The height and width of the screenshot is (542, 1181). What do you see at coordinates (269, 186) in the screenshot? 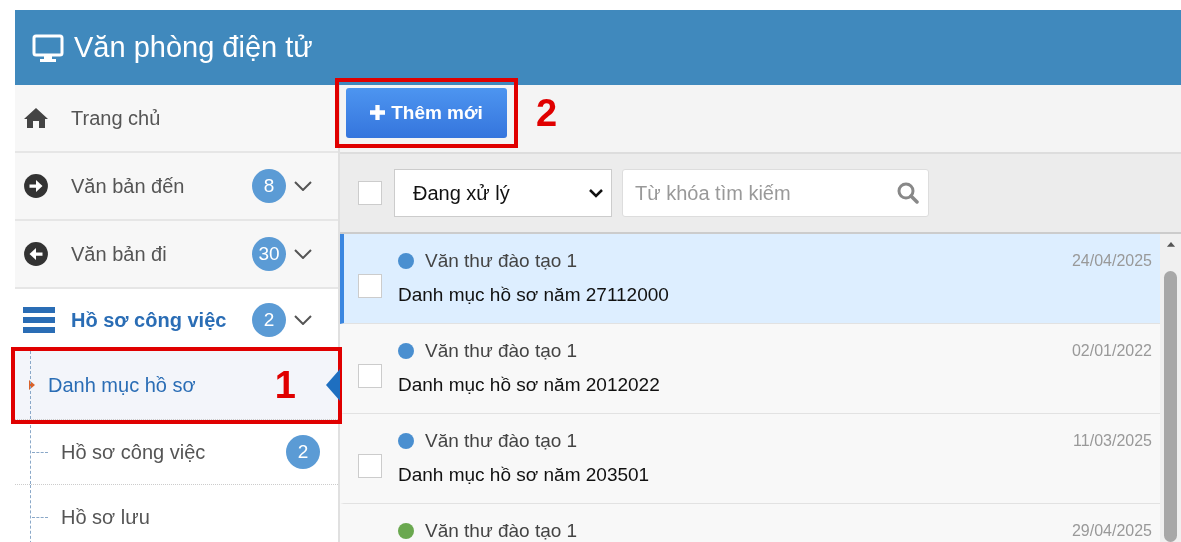
I see `count-badge: 8` at bounding box center [269, 186].